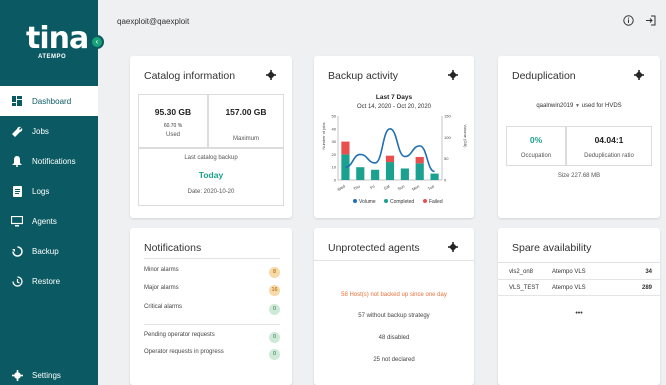 The height and width of the screenshot is (385, 666). What do you see at coordinates (57, 38) in the screenshot?
I see `brand-name: tina` at bounding box center [57, 38].